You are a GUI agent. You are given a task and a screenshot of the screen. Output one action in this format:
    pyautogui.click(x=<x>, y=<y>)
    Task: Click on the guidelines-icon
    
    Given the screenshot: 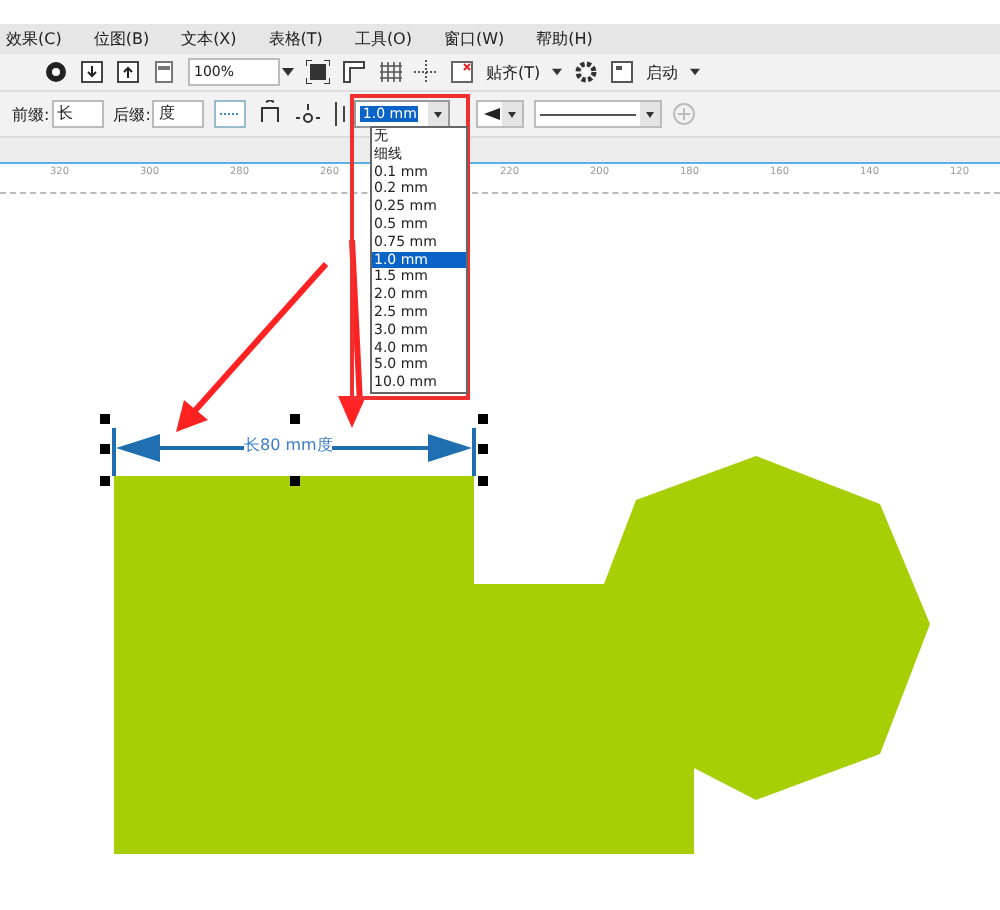 What is the action you would take?
    pyautogui.click(x=426, y=72)
    